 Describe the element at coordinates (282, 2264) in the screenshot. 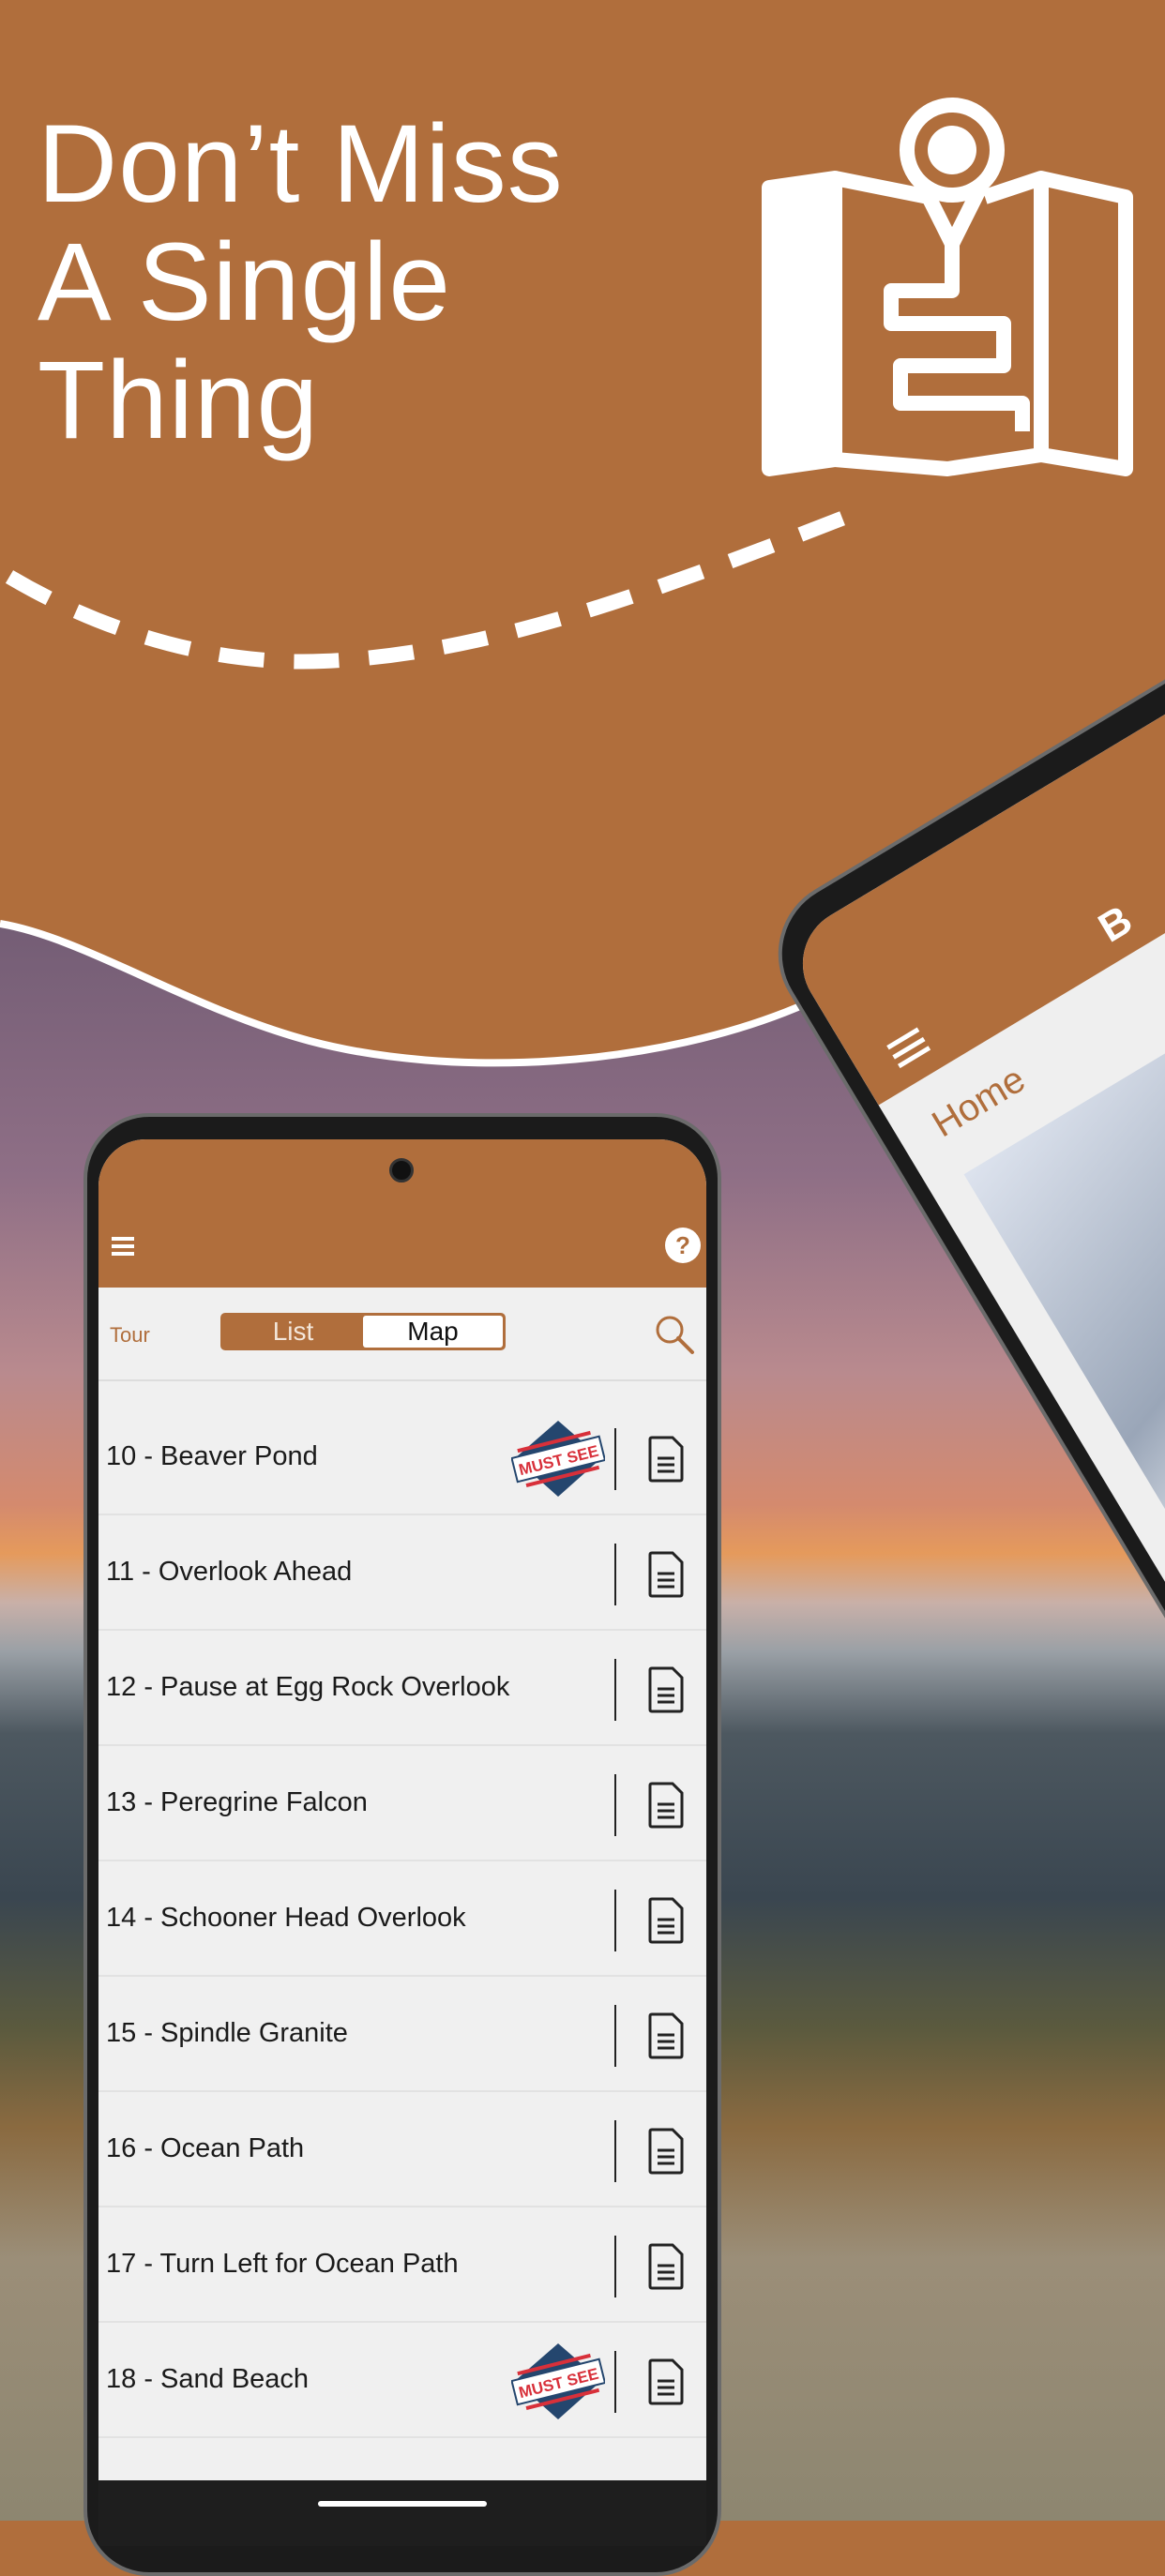

I see `stop-label: 17 - Turn Left for Ocean Path` at that location.